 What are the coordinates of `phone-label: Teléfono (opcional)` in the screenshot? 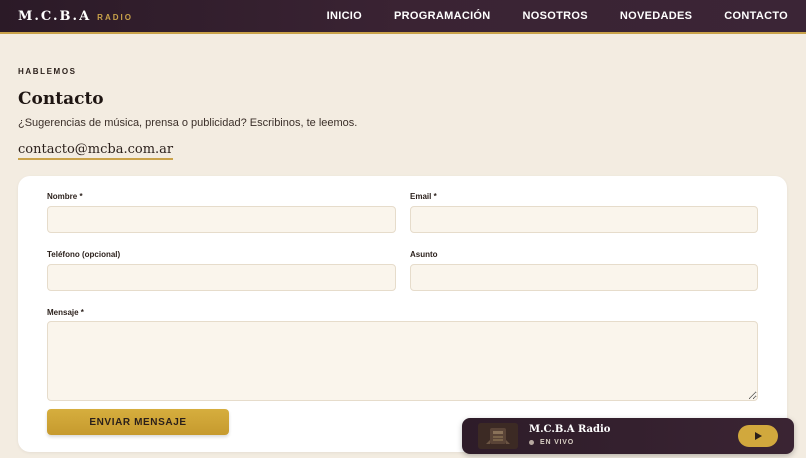 It's located at (84, 254).